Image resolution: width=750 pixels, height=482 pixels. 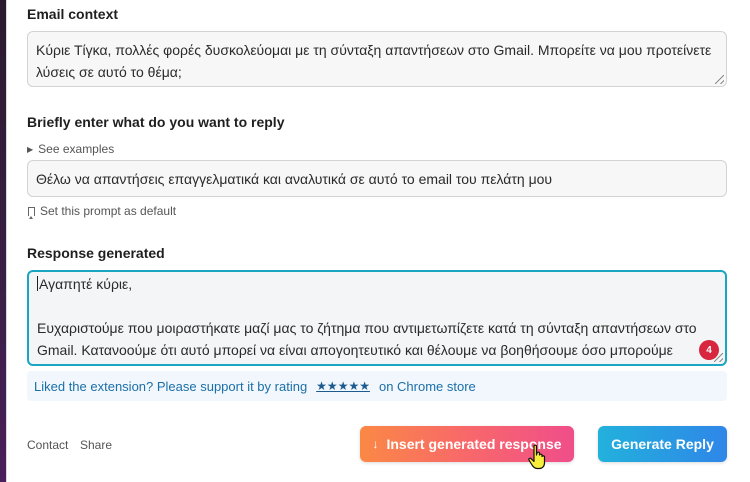 I want to click on arrow-down-icon: ↓, so click(x=375, y=444).